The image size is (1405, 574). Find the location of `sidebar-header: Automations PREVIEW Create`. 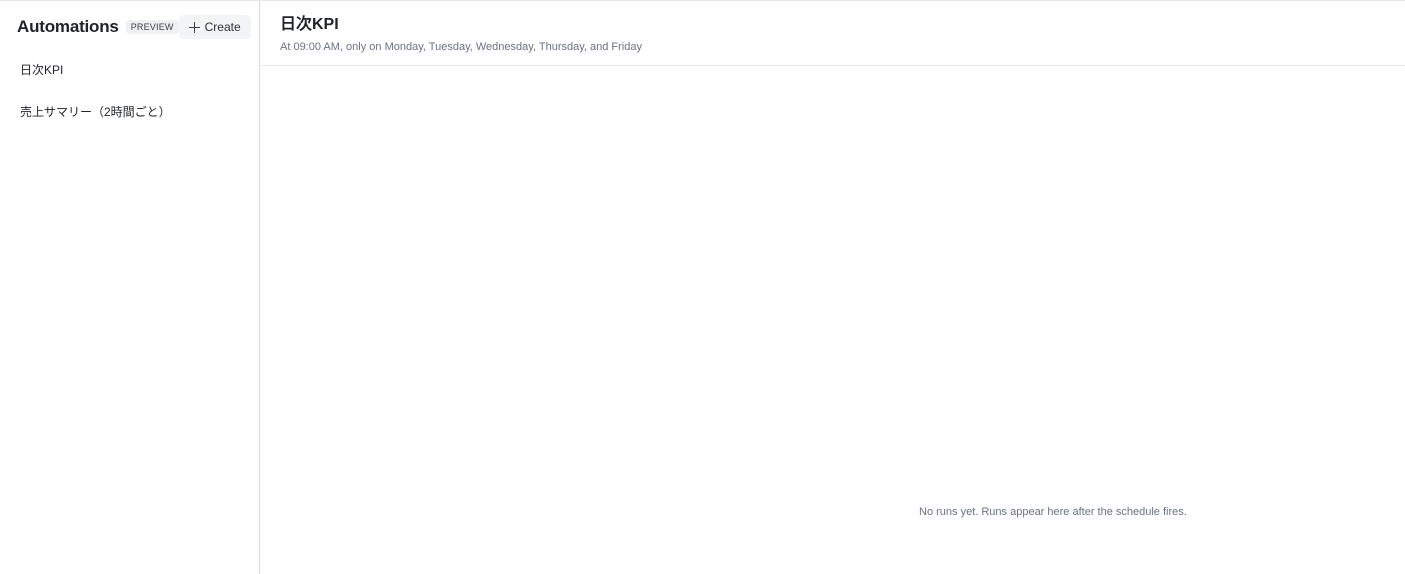

sidebar-header: Automations PREVIEW Create is located at coordinates (134, 27).